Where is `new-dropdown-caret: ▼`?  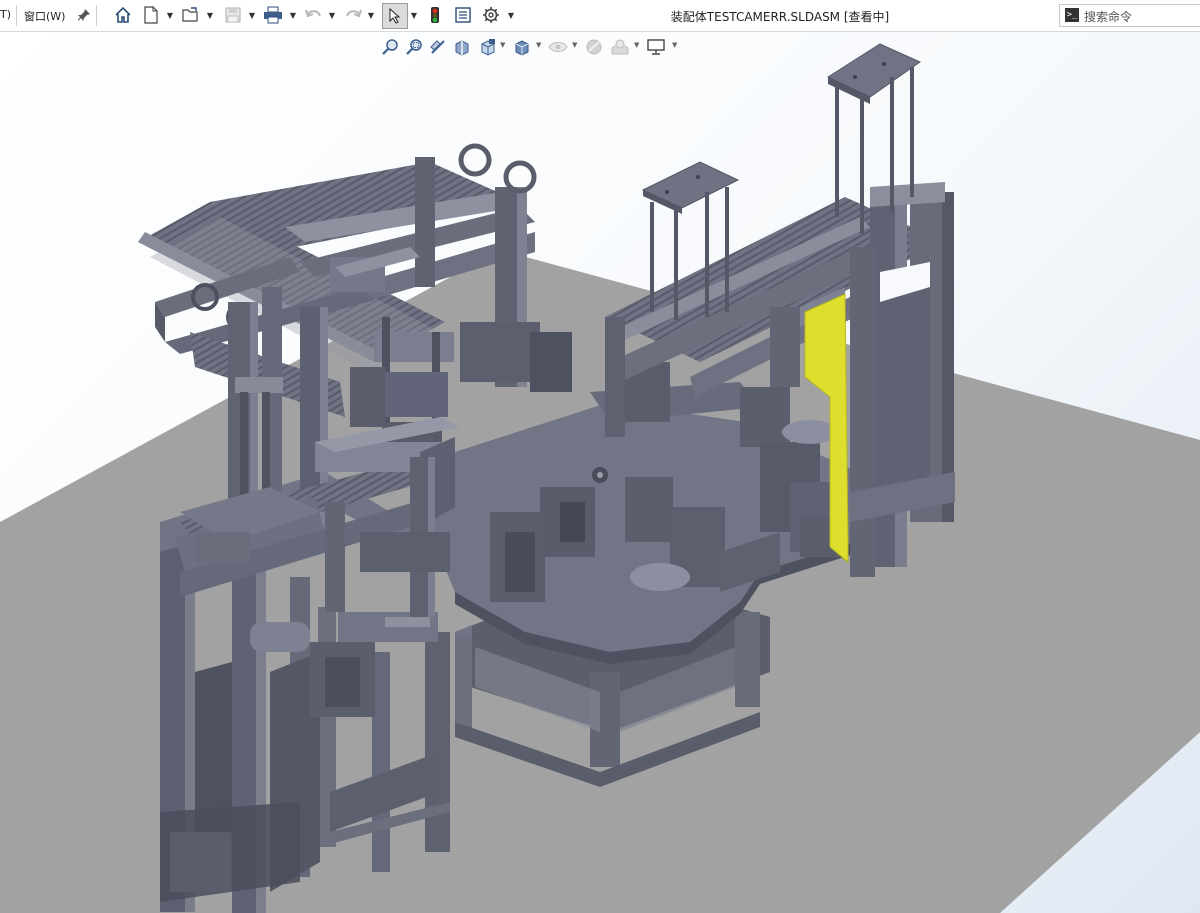 new-dropdown-caret: ▼ is located at coordinates (170, 15).